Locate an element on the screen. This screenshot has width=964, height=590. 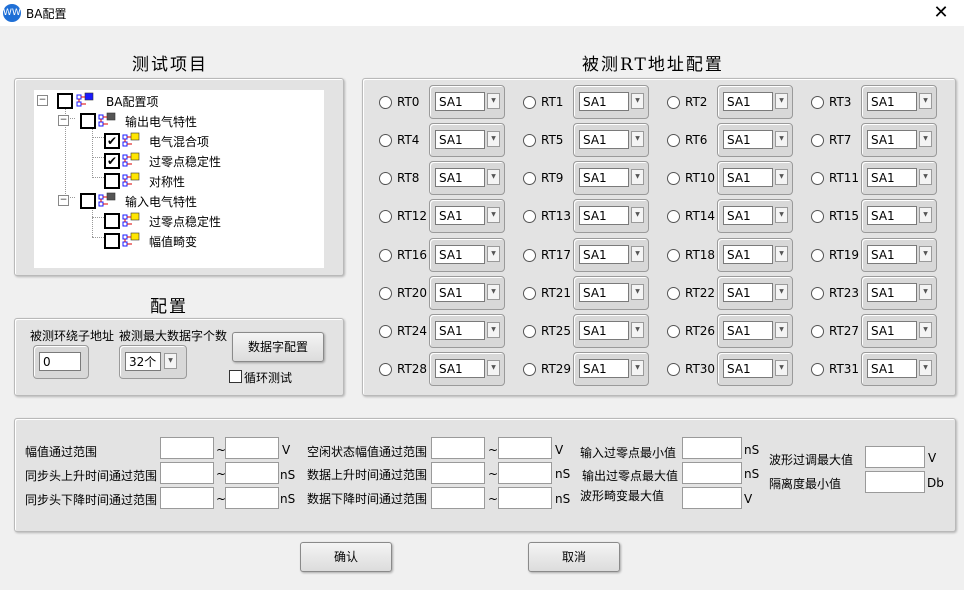
wave-distort-max-input is located at coordinates (712, 498).